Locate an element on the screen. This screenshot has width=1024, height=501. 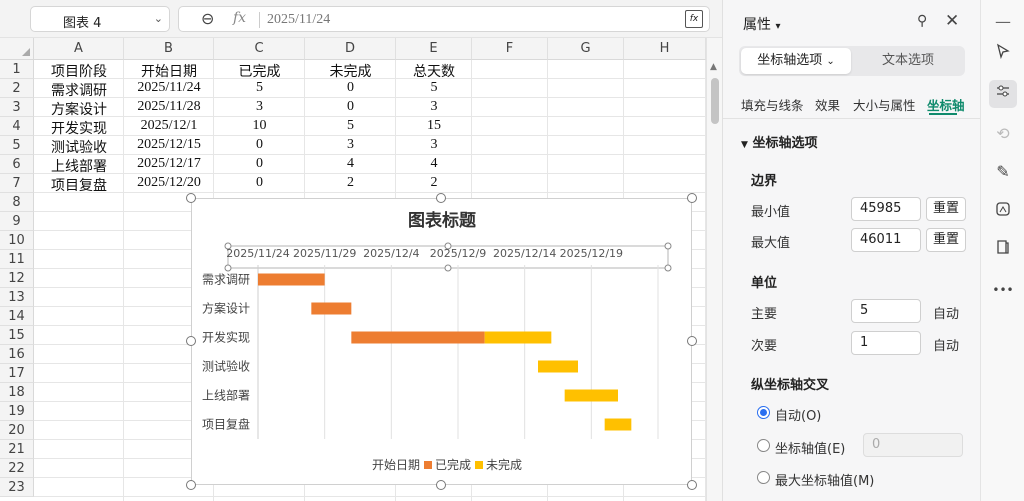
cell: 2025/12/15 is located at coordinates (169, 145).